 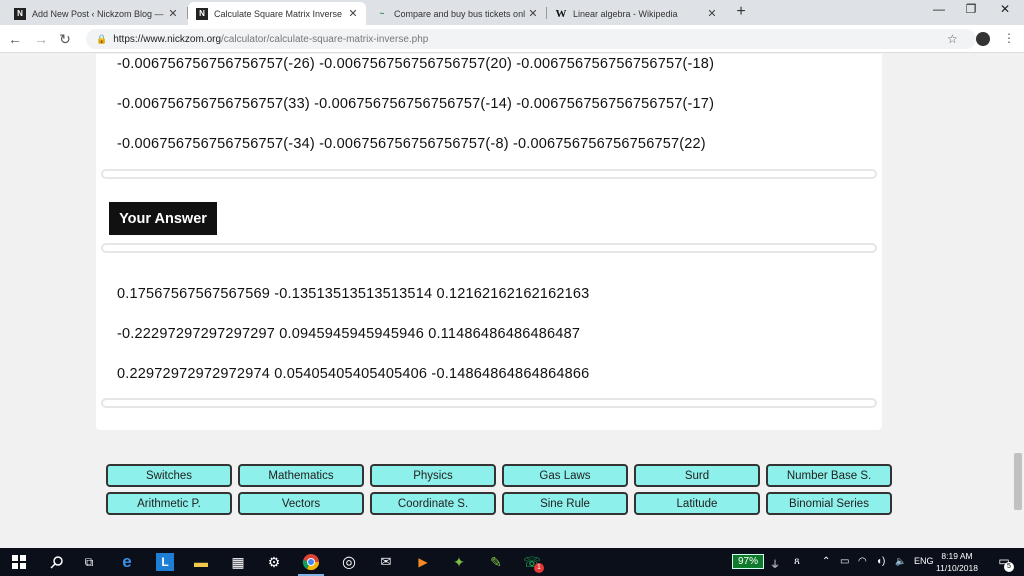 I want to click on forward-arrow-icon: →, so click(x=41, y=39).